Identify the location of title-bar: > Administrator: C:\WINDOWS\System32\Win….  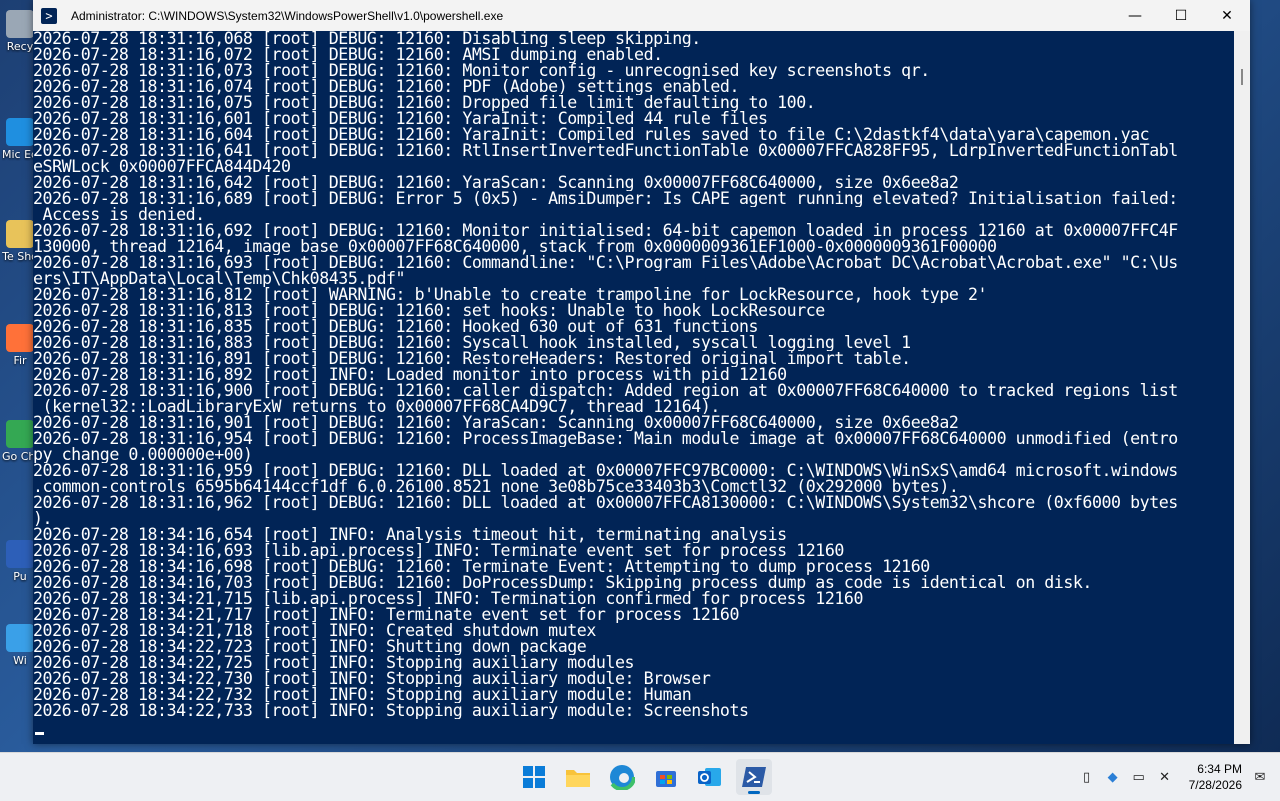
(641, 15).